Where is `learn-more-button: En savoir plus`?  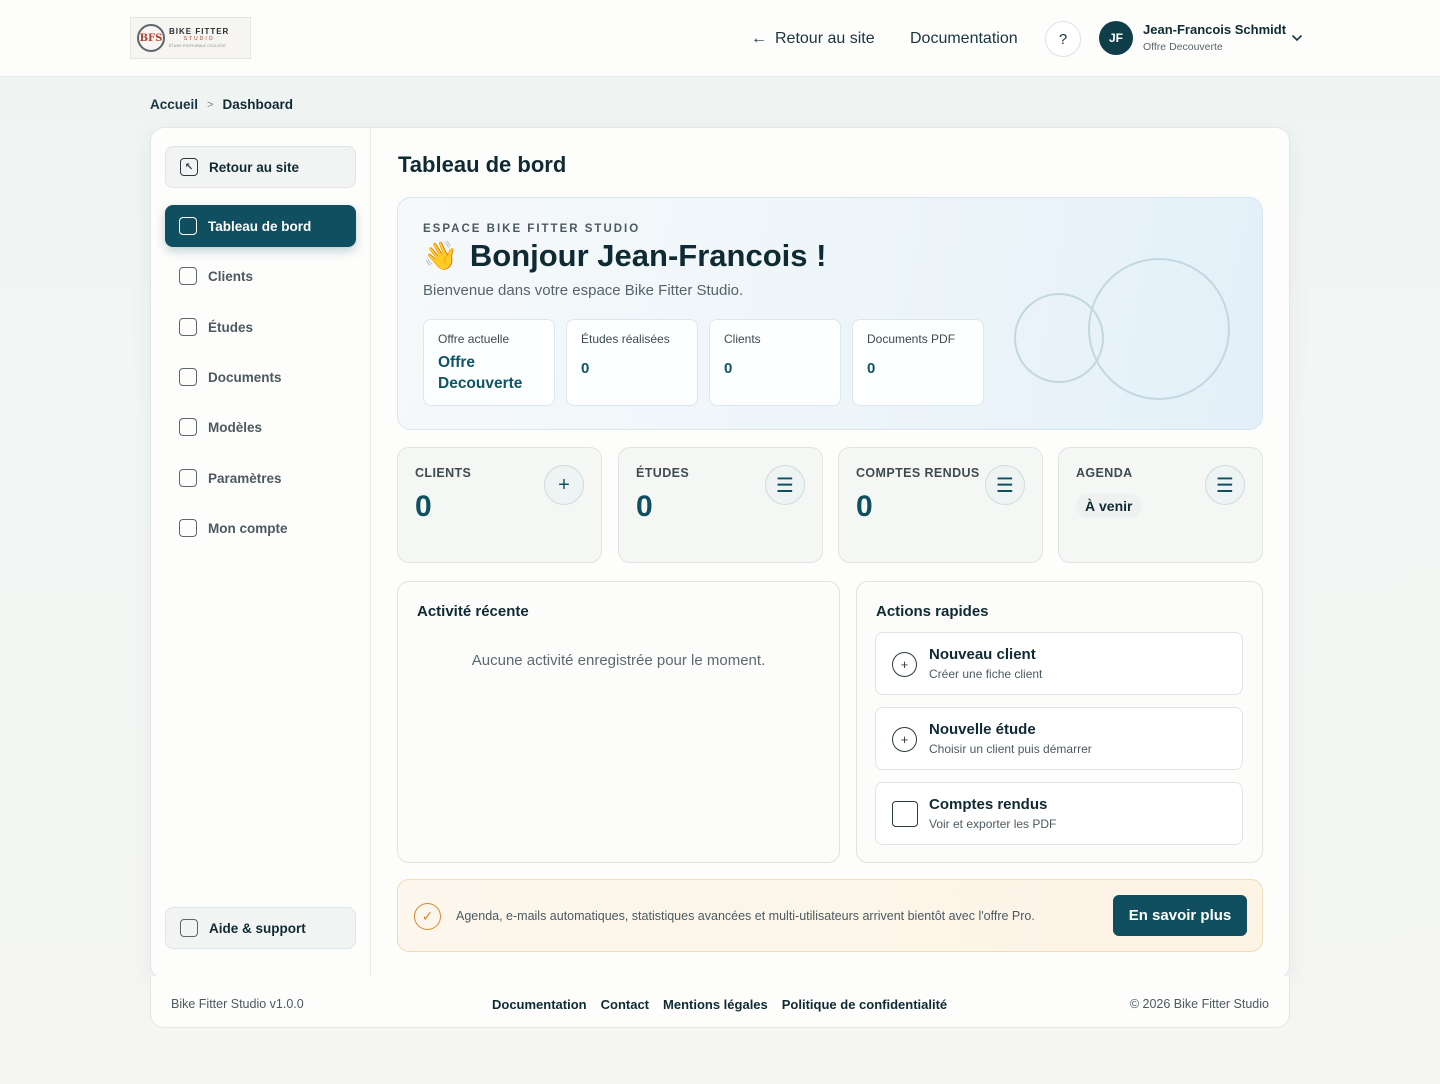 learn-more-button: En savoir plus is located at coordinates (1180, 915).